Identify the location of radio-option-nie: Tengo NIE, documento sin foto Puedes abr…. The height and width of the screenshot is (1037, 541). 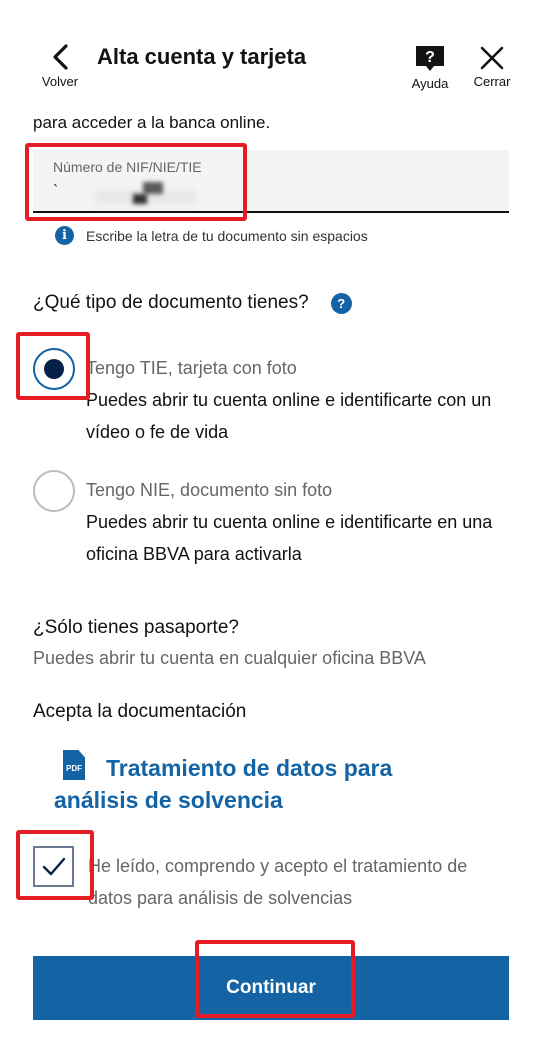
(268, 520).